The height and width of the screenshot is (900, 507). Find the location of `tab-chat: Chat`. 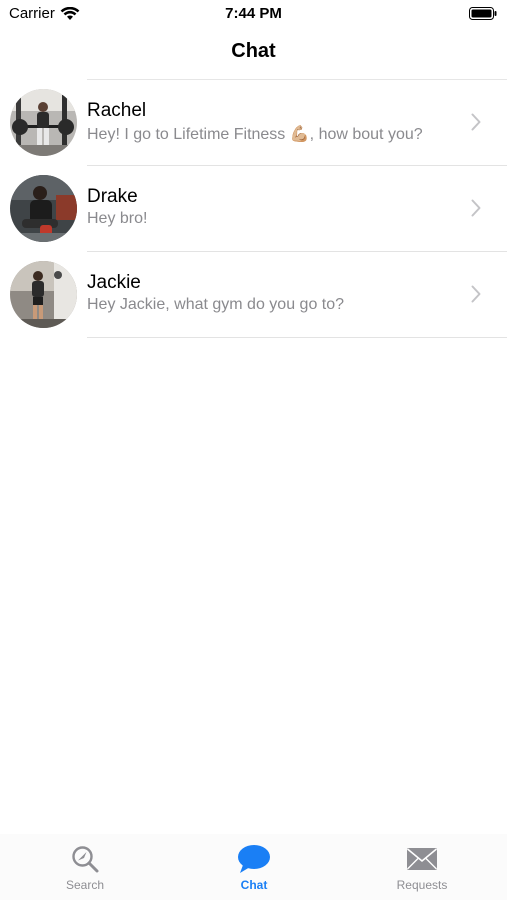

tab-chat: Chat is located at coordinates (254, 867).